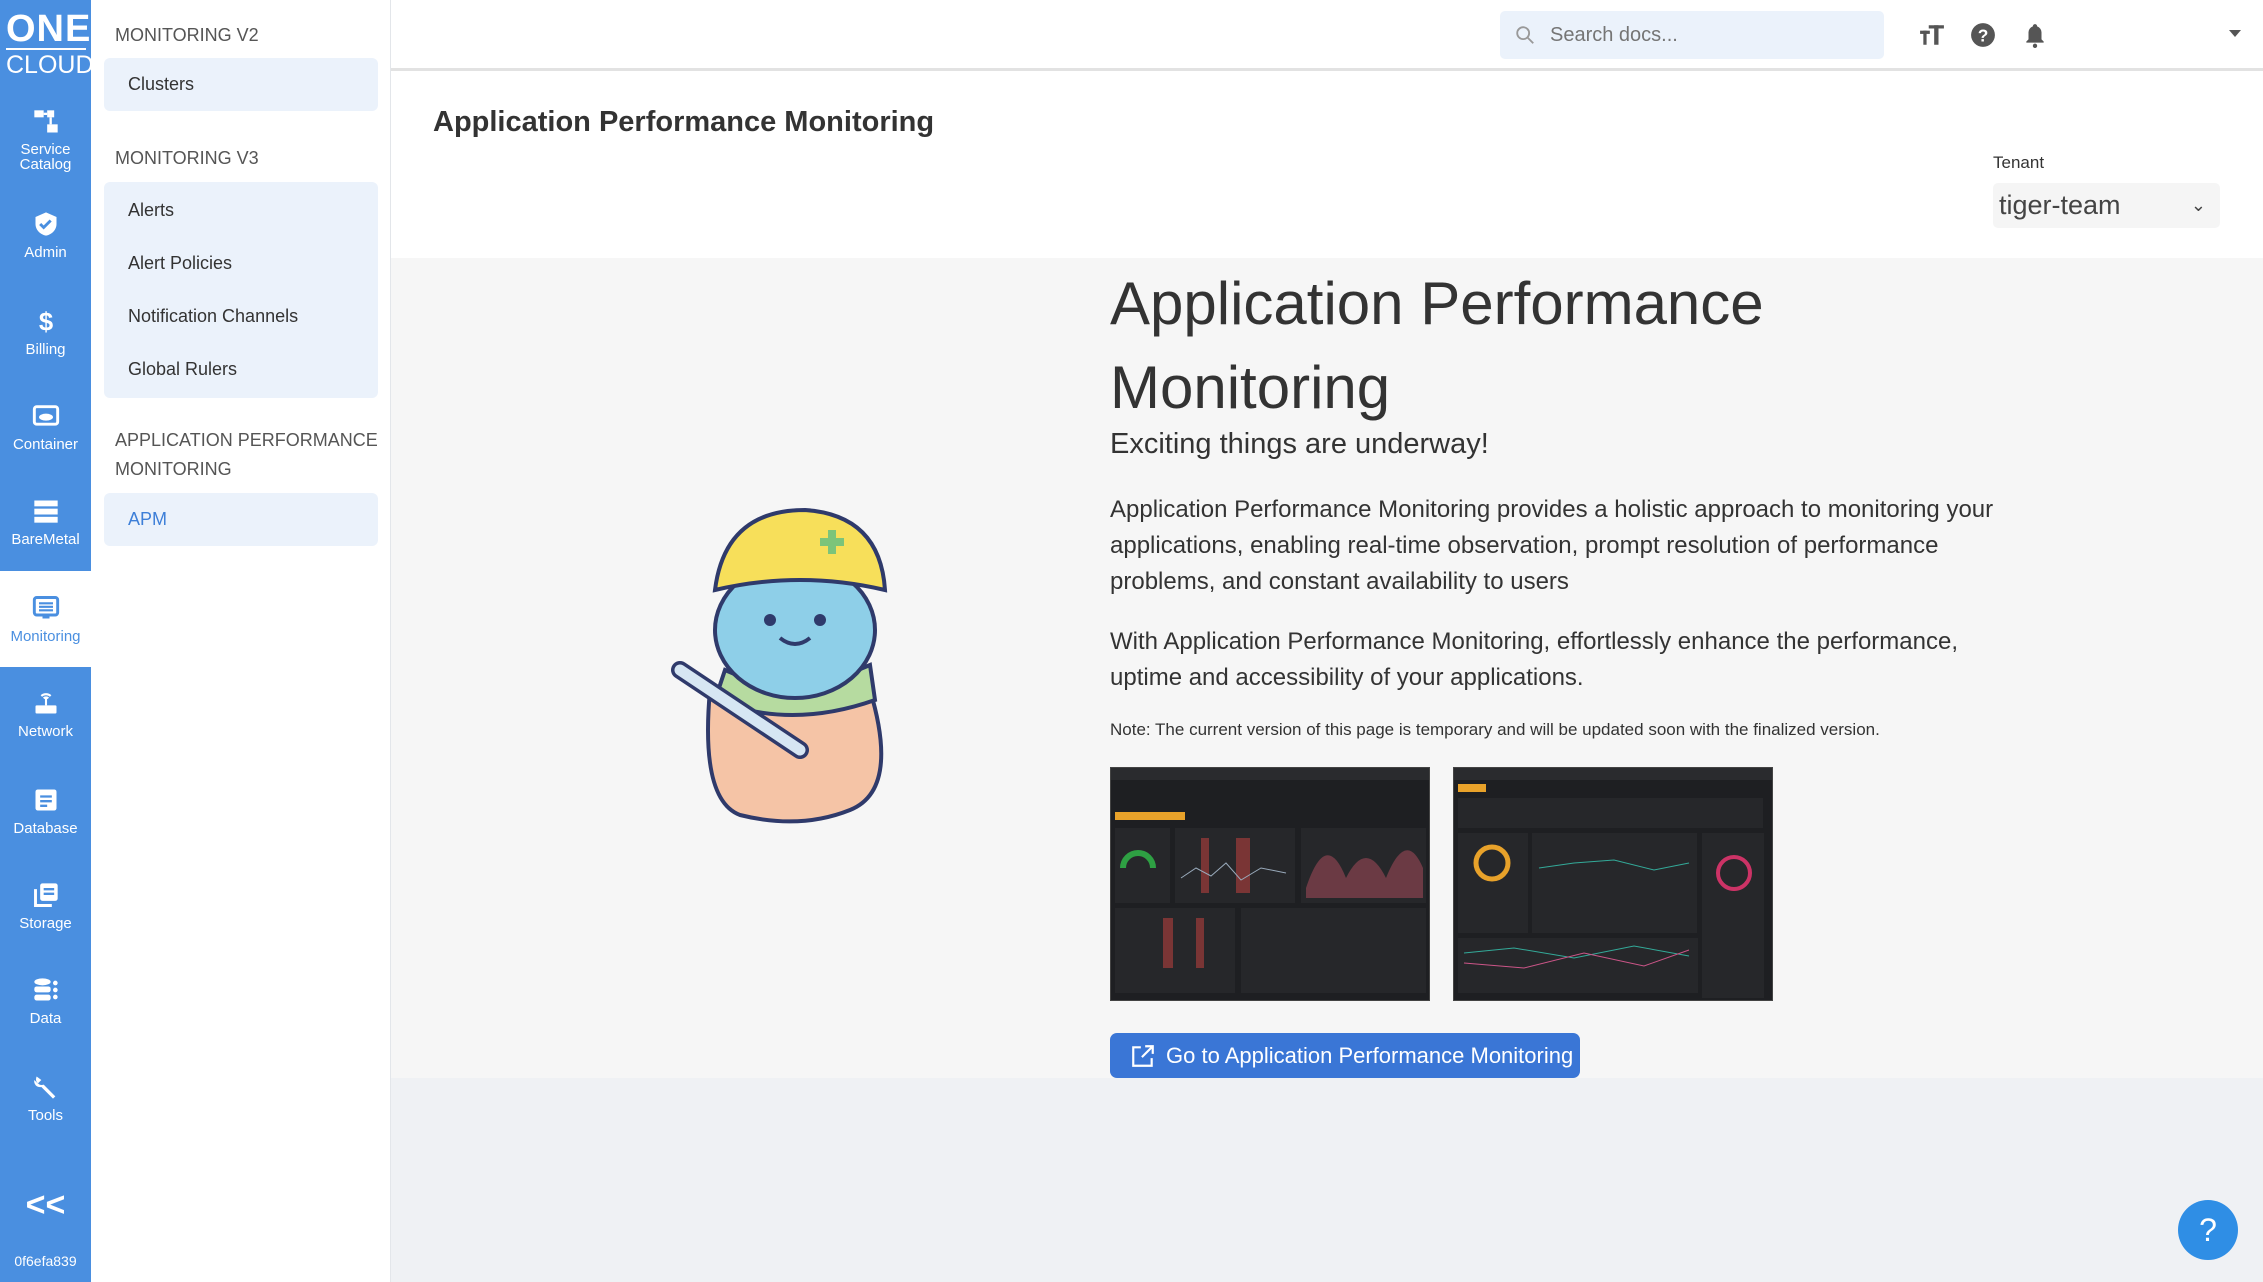  I want to click on router-icon, so click(45, 702).